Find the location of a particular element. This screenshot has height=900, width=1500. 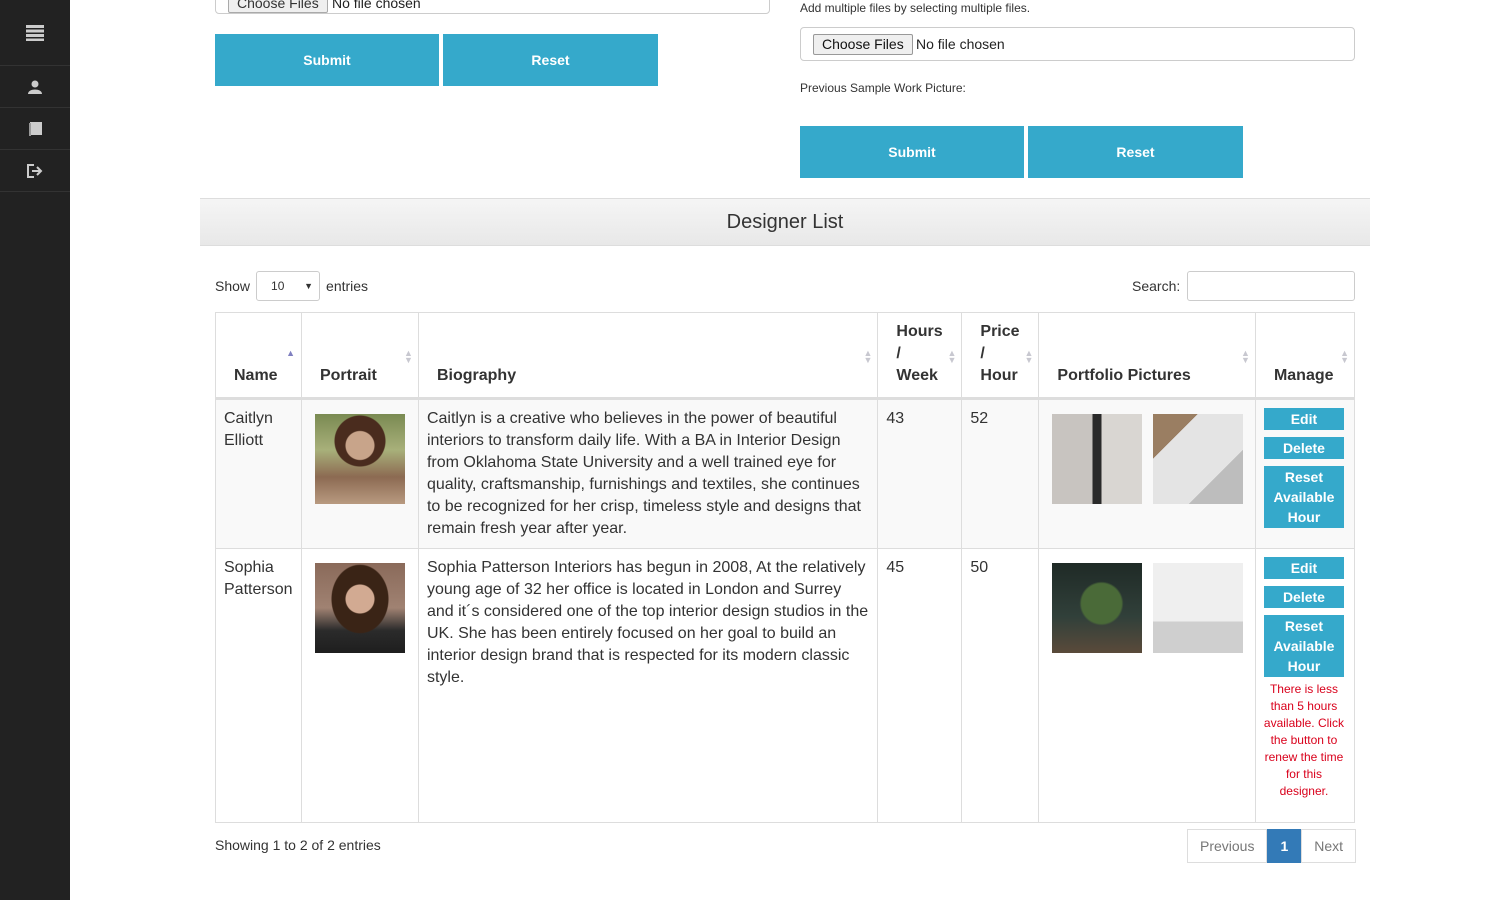

reset-button-left: Reset is located at coordinates (550, 60).